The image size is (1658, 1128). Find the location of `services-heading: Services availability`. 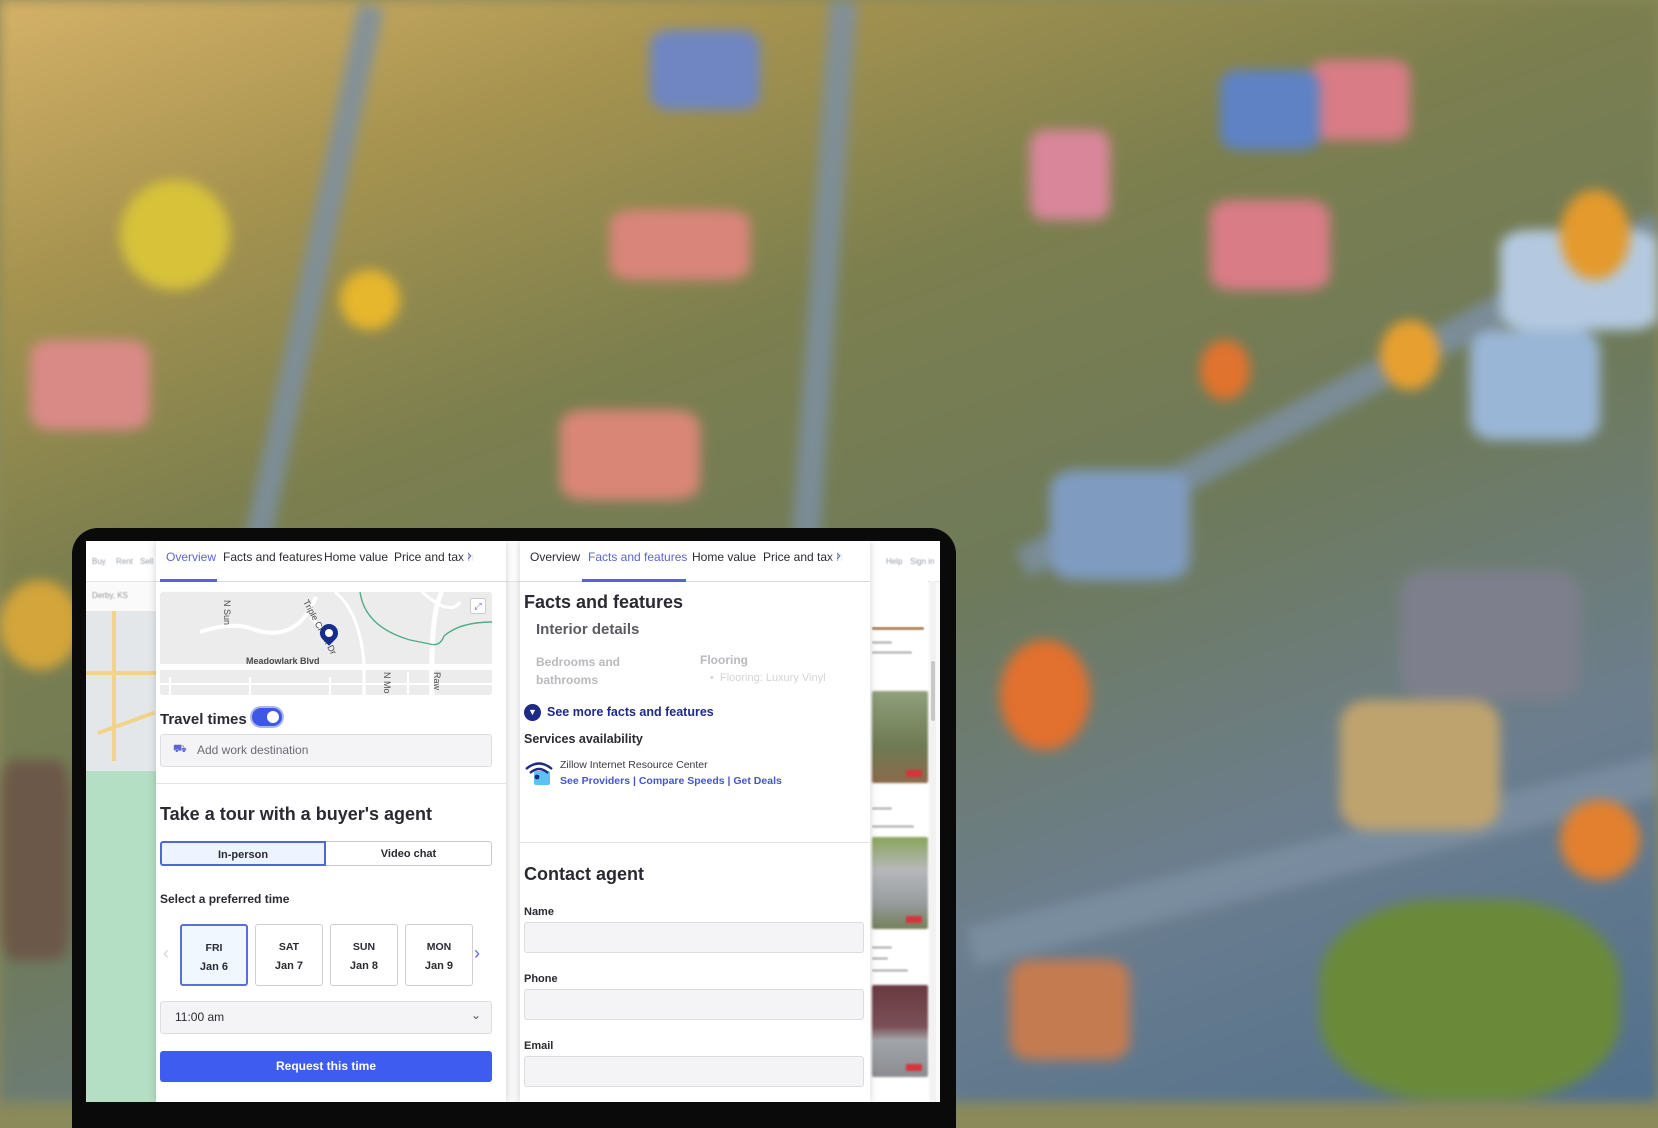

services-heading: Services availability is located at coordinates (583, 739).